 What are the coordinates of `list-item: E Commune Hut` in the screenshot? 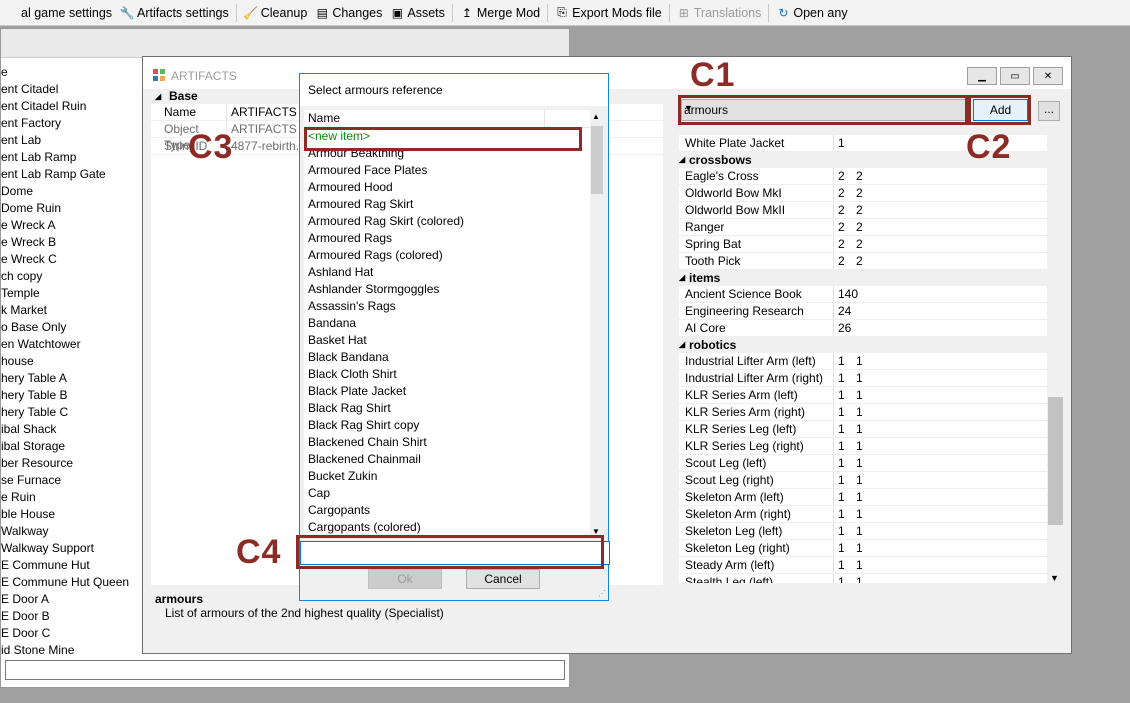 It's located at (71, 565).